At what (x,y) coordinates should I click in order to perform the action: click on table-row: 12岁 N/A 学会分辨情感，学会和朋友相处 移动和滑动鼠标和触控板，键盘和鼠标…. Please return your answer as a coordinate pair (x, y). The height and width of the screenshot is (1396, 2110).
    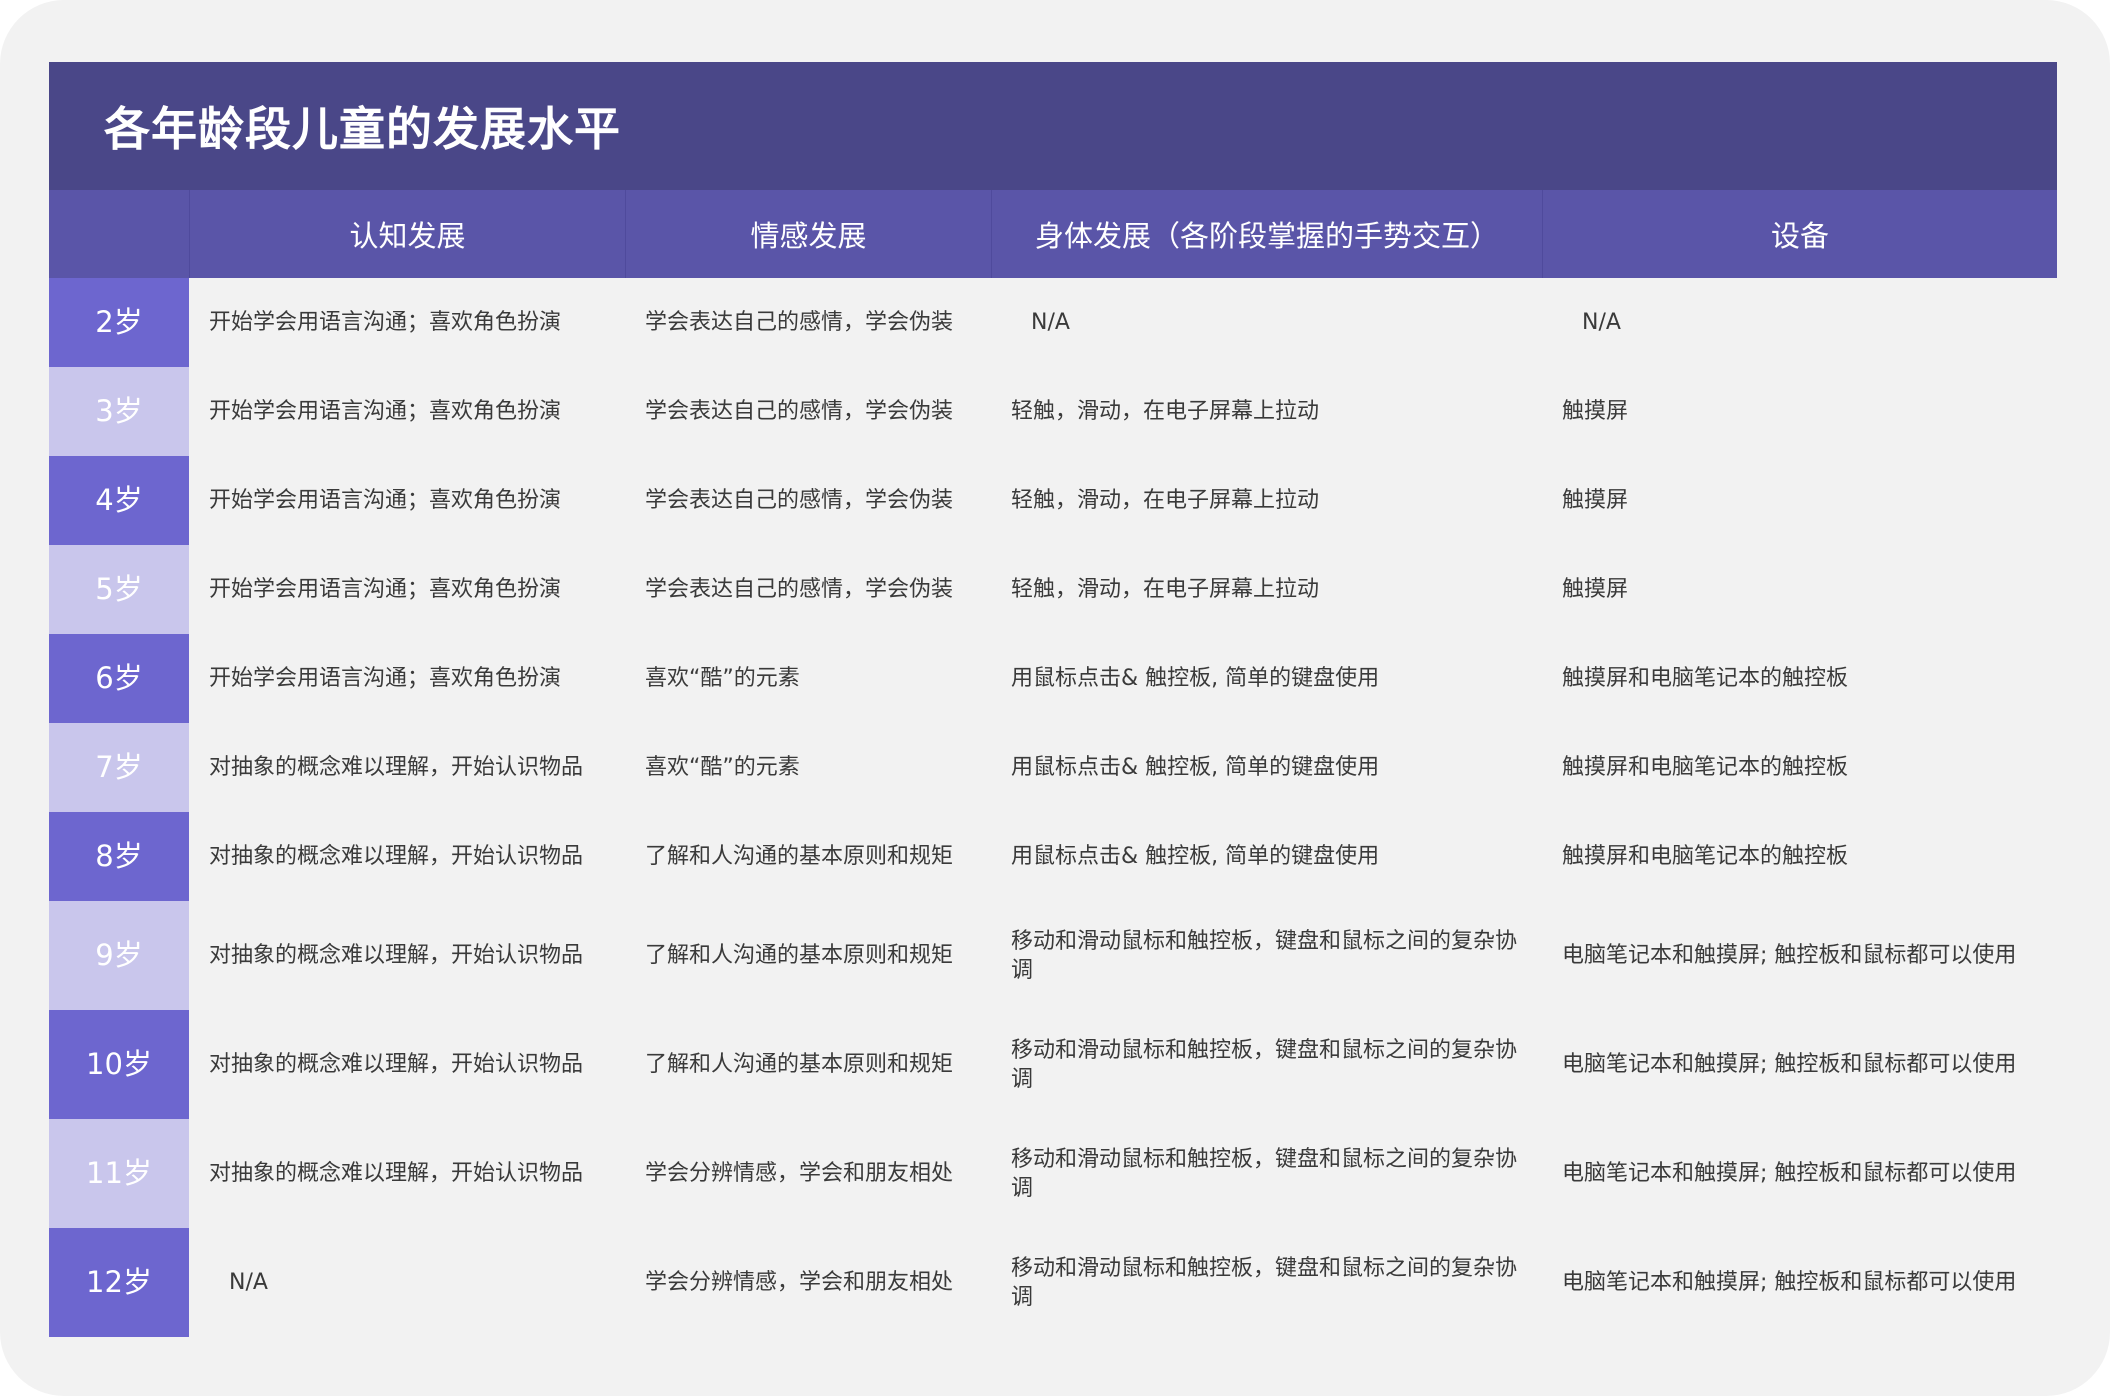
    Looking at the image, I should click on (1053, 1282).